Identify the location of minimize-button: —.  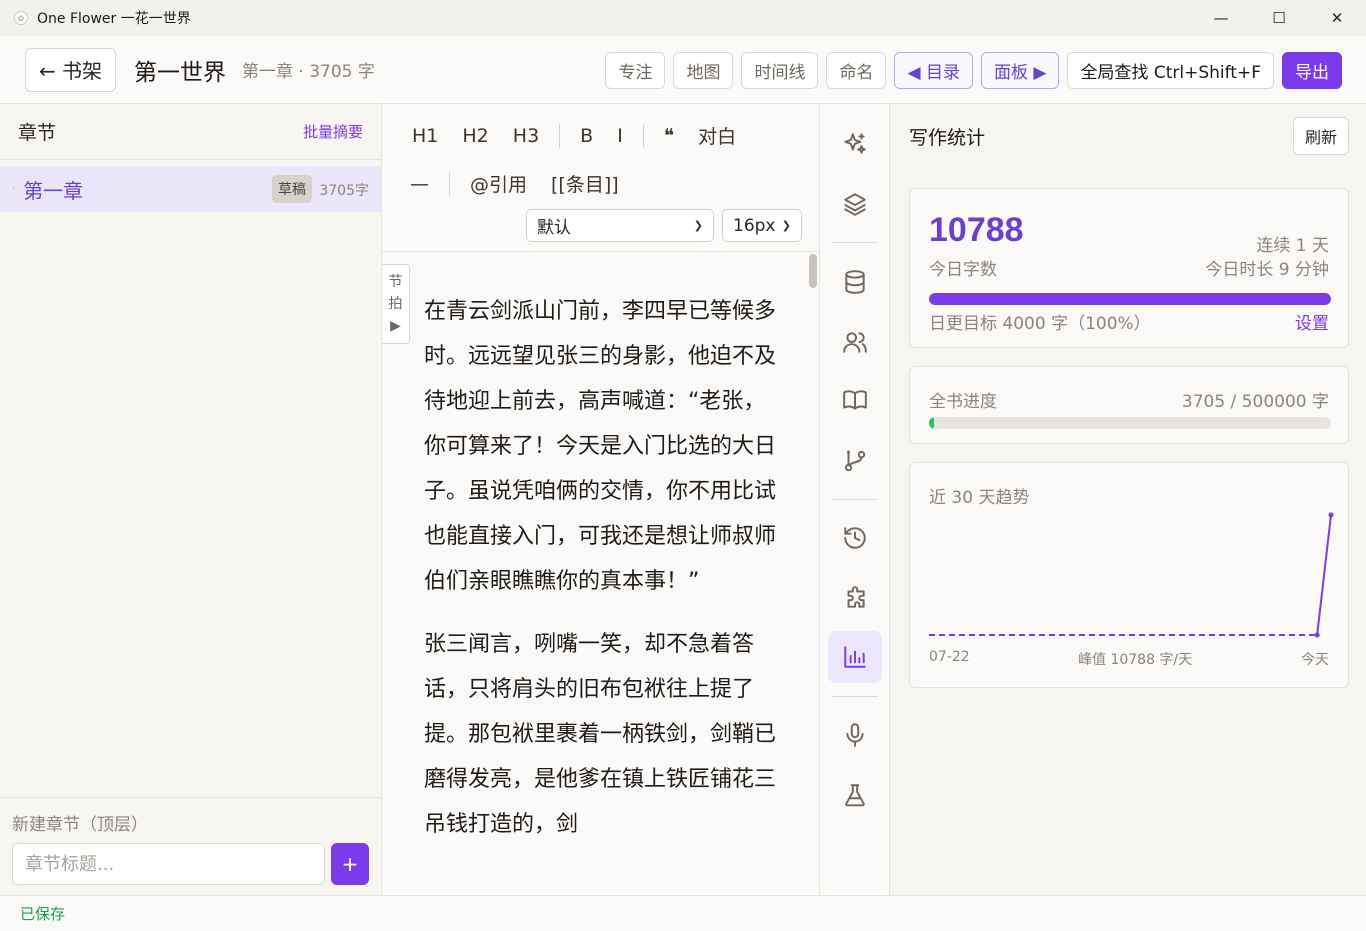
(1221, 18).